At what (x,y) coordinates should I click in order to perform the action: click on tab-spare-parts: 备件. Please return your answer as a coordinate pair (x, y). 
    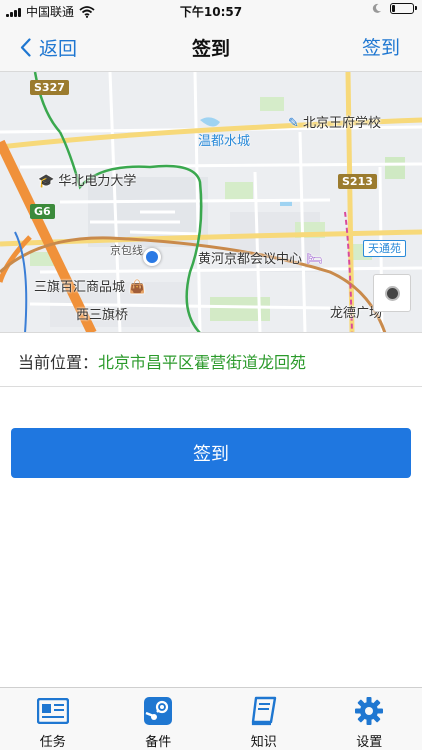
    Looking at the image, I should click on (159, 719).